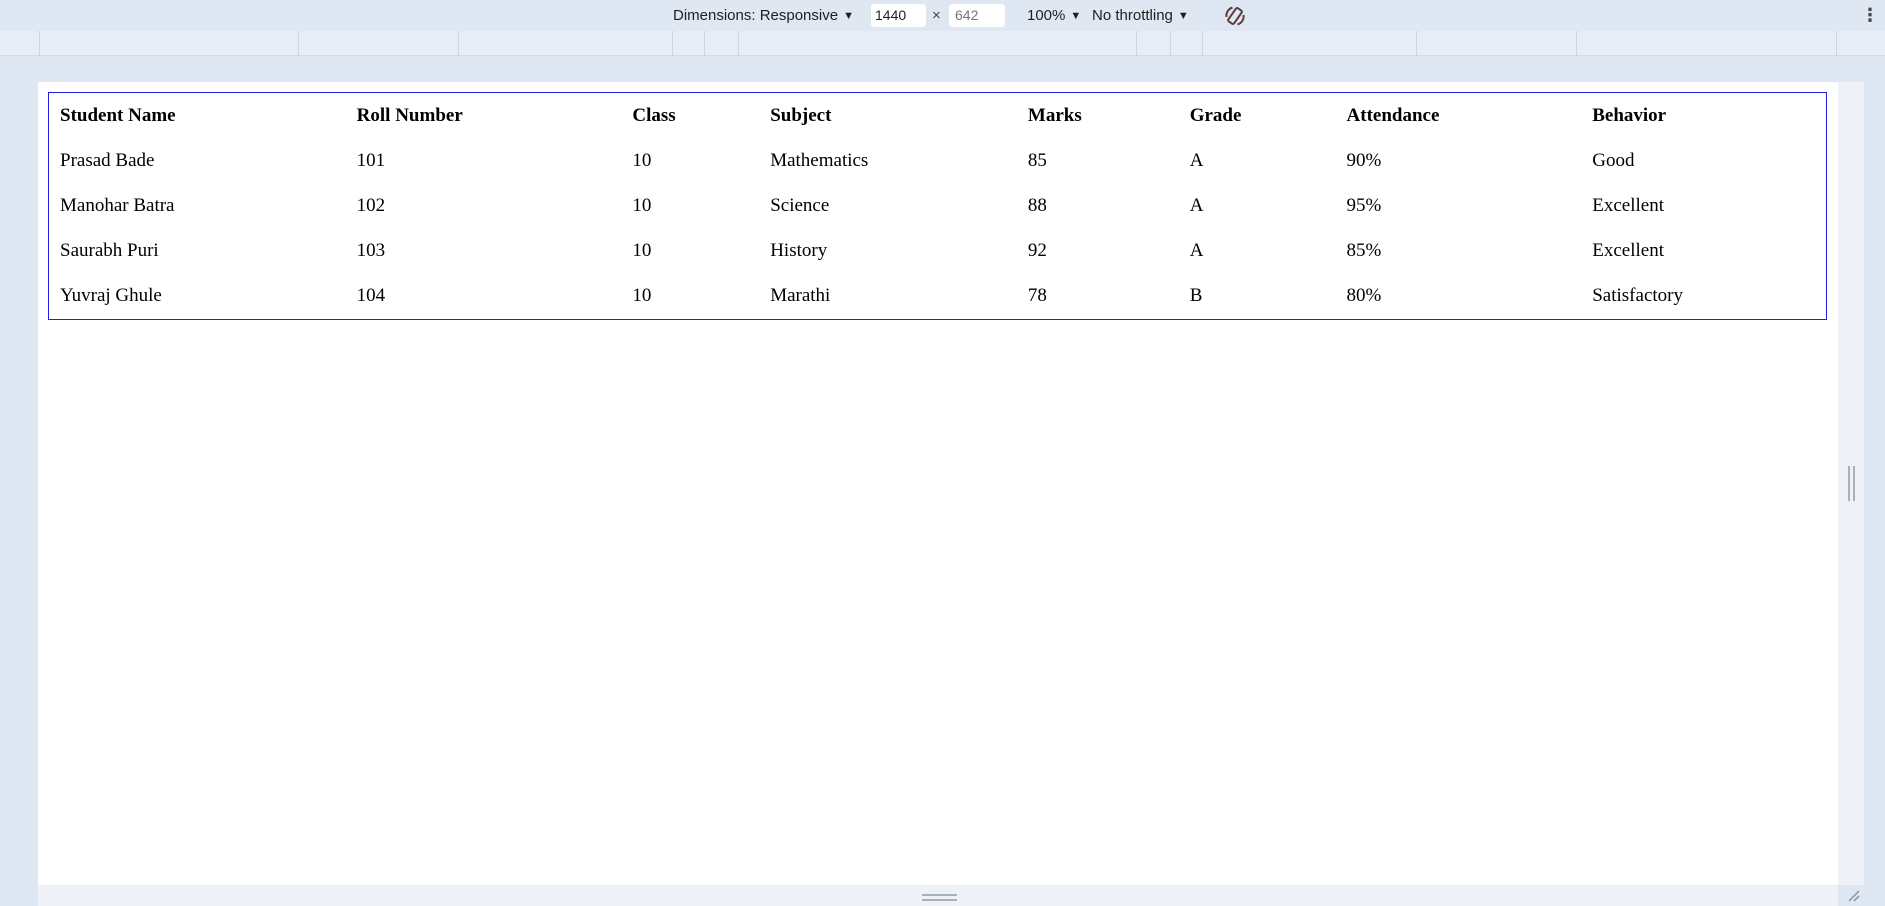  What do you see at coordinates (1853, 895) in the screenshot?
I see `corner-resize-icon` at bounding box center [1853, 895].